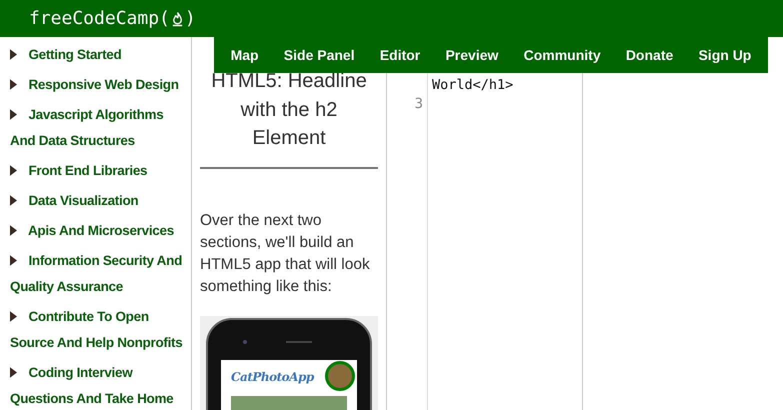 Image resolution: width=783 pixels, height=410 pixels. What do you see at coordinates (244, 55) in the screenshot?
I see `nav-link: Map` at bounding box center [244, 55].